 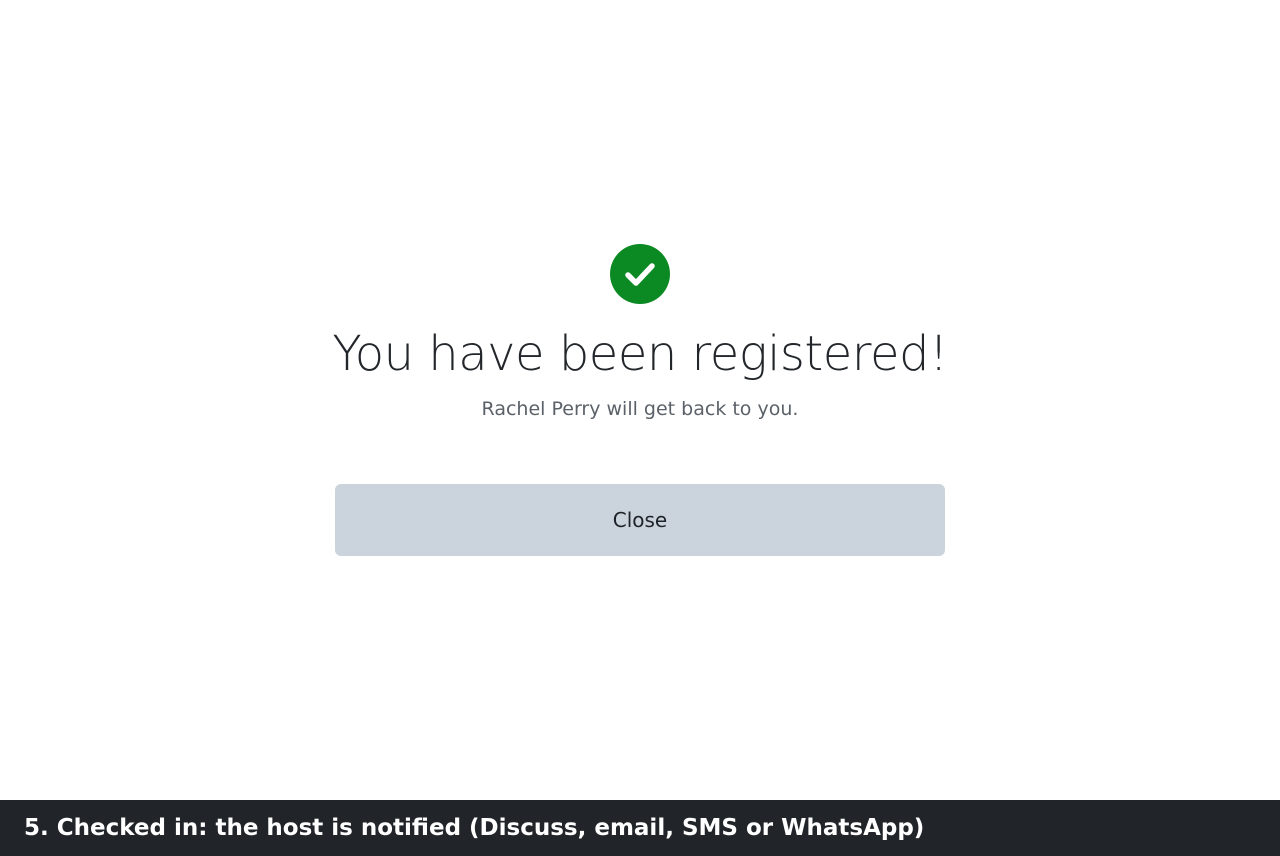 I want to click on confirmation-title: You have been registered!, so click(x=640, y=354).